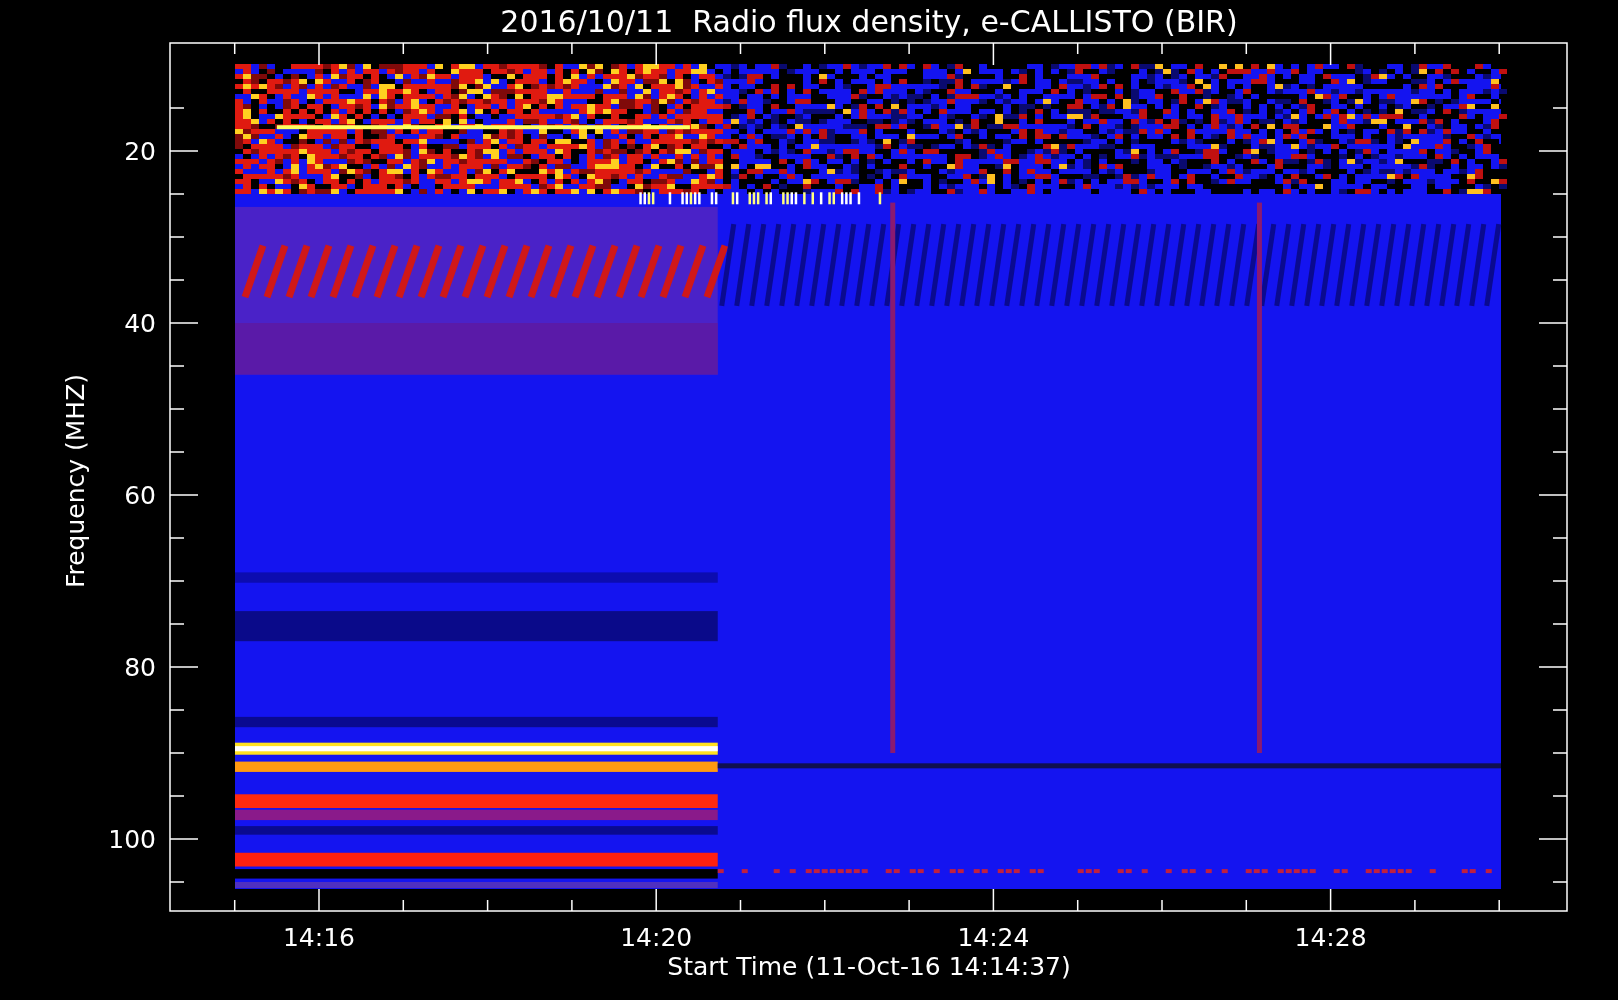 Image resolution: width=1618 pixels, height=1000 pixels. What do you see at coordinates (1330, 937) in the screenshot?
I see `tick-label: 14:28` at bounding box center [1330, 937].